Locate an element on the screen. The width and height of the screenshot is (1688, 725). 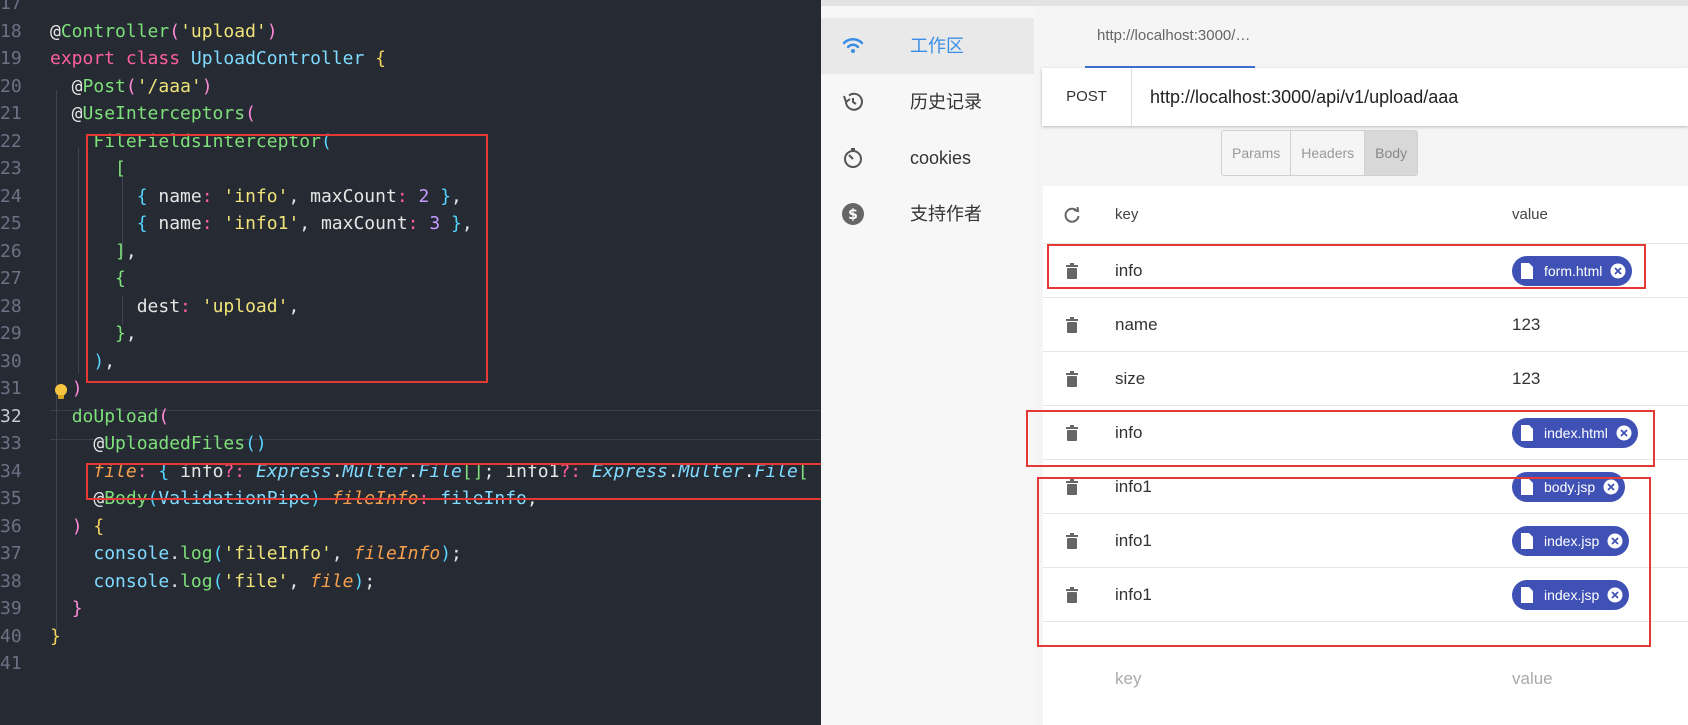
code-text: @Controller('upload') is located at coordinates (164, 31).